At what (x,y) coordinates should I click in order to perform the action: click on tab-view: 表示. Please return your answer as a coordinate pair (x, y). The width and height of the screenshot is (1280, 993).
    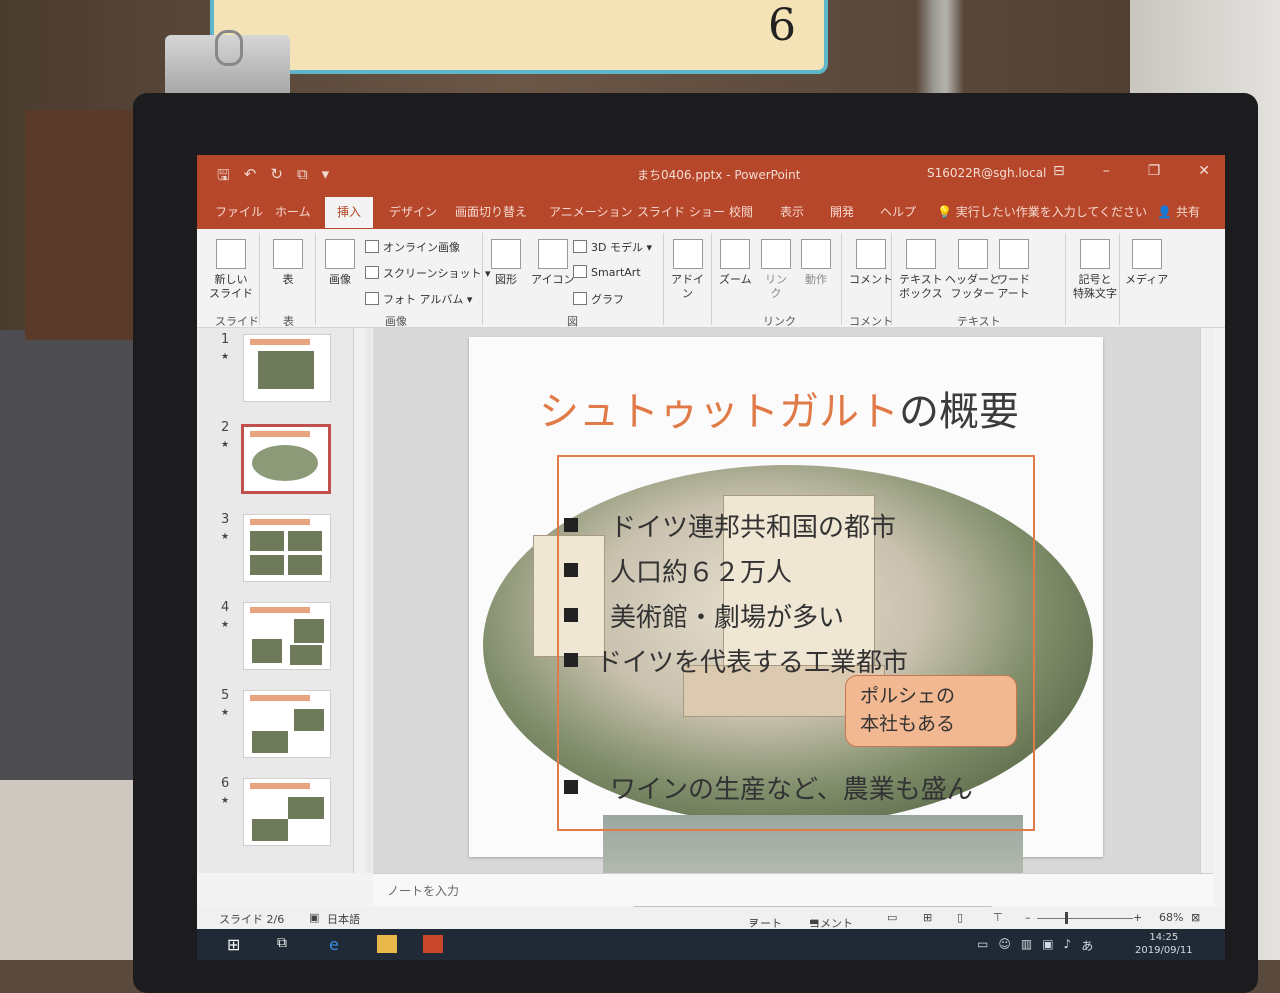
    Looking at the image, I should click on (792, 211).